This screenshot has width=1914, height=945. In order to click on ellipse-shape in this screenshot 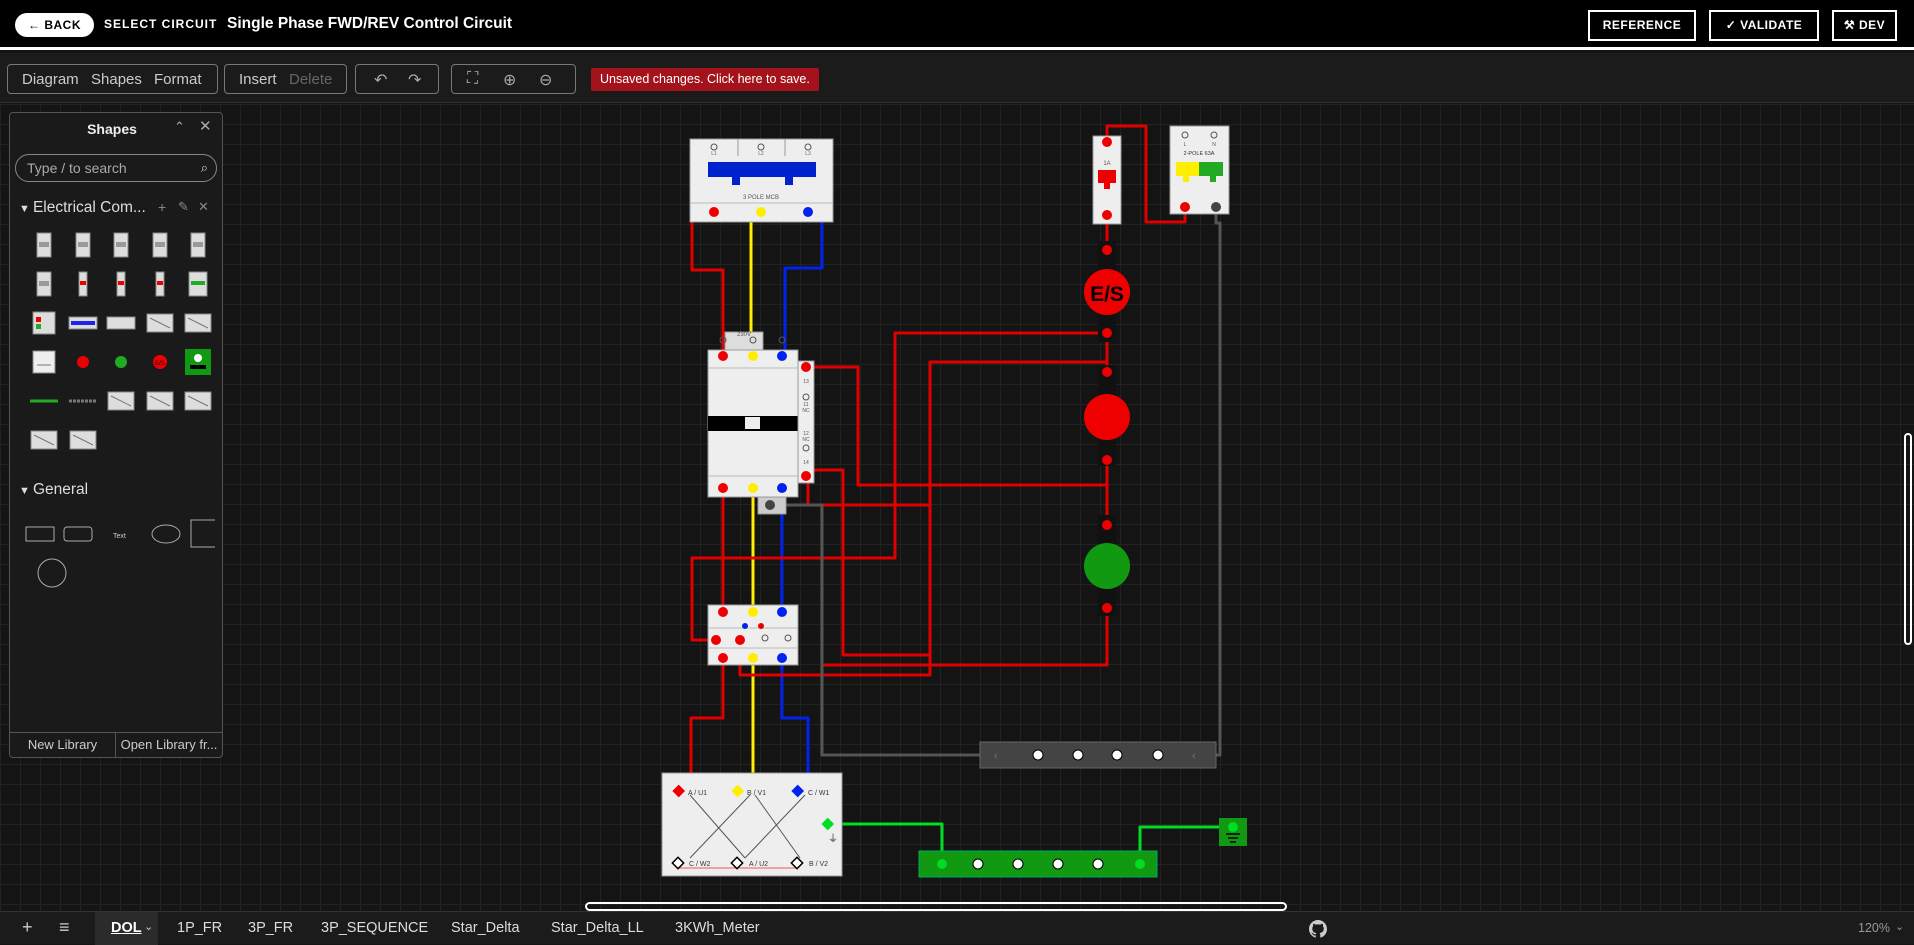, I will do `click(166, 534)`.